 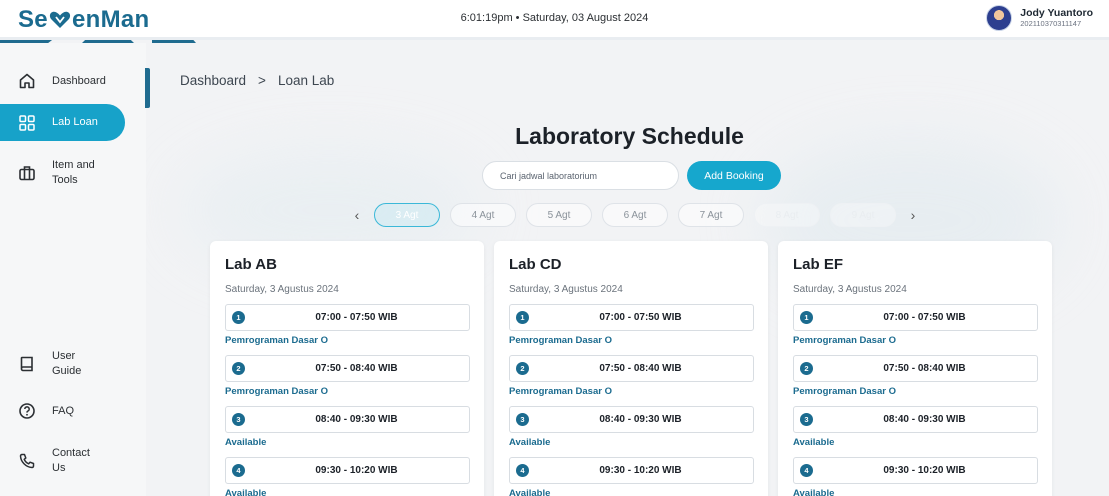 I want to click on sidebar-item-label: User Guide, so click(x=67, y=363).